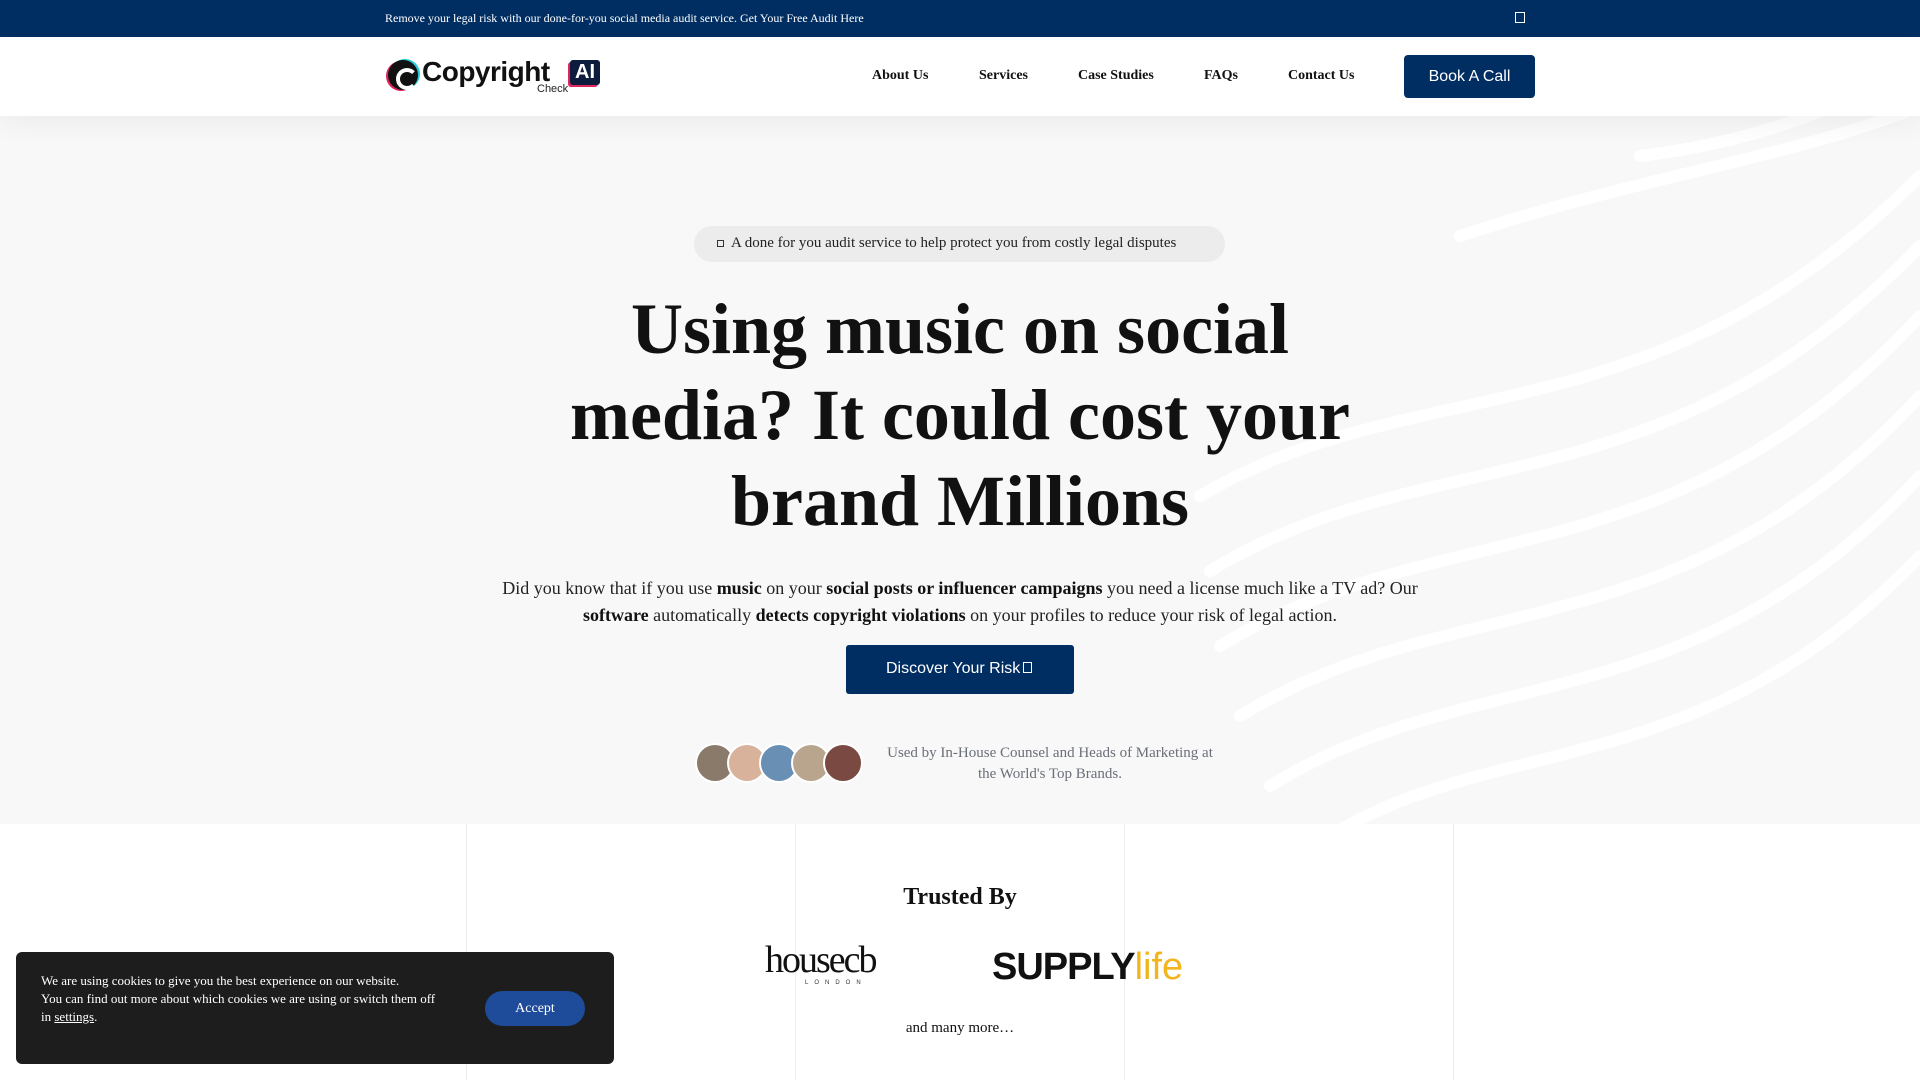 Image resolution: width=1920 pixels, height=1080 pixels. I want to click on logo-ai-badge: AI, so click(585, 72).